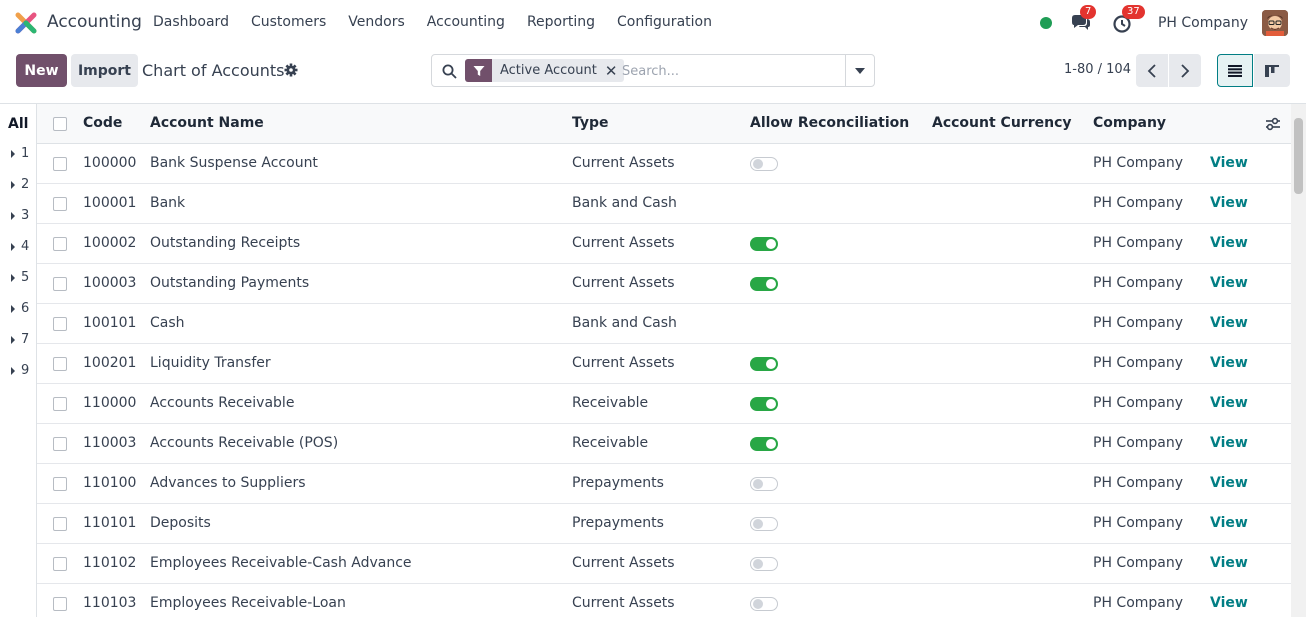 This screenshot has height=617, width=1306. I want to click on side-index-group: 2, so click(20, 184).